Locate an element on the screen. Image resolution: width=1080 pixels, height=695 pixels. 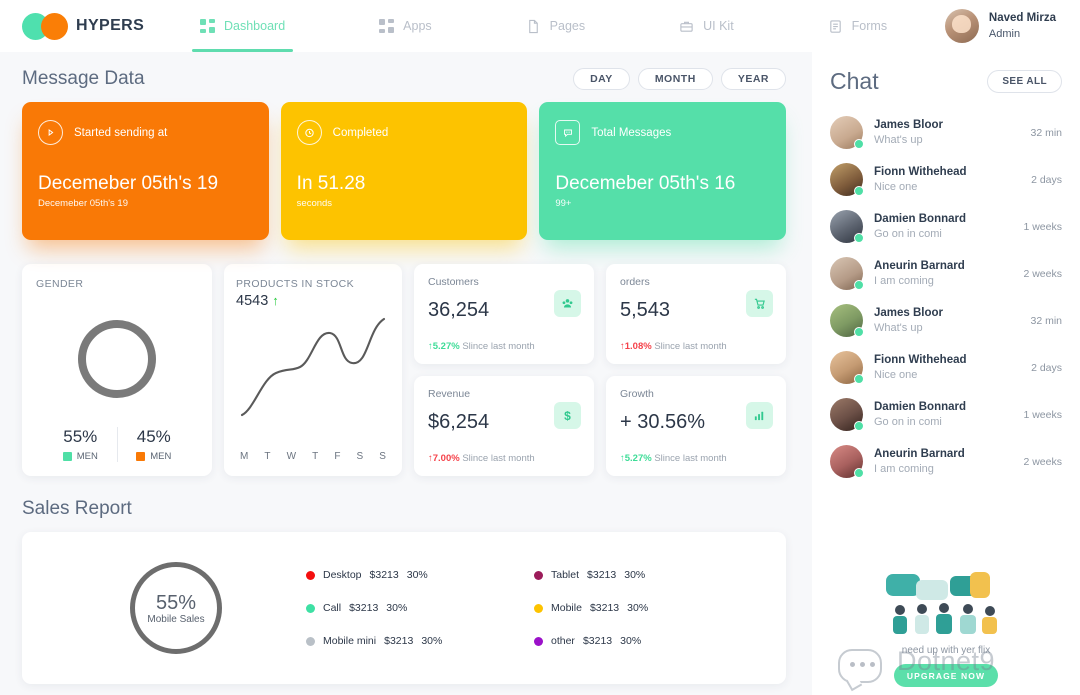
stat-card-sub: Decemeber 05th's 19 is located at coordinates (83, 203).